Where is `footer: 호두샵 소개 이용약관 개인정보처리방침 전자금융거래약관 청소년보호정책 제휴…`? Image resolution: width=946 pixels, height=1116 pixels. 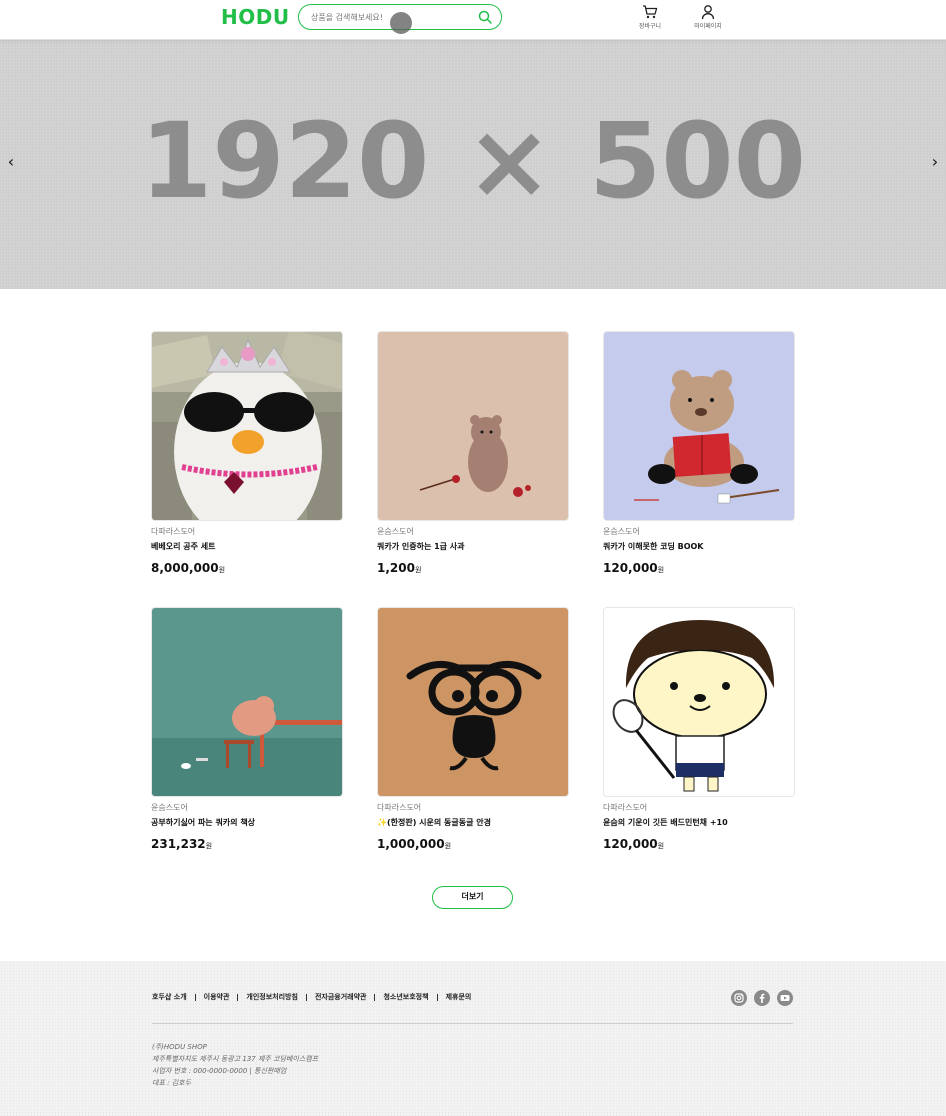 footer: 호두샵 소개 이용약관 개인정보처리방침 전자금융거래약관 청소년보호정책 제휴… is located at coordinates (473, 1038).